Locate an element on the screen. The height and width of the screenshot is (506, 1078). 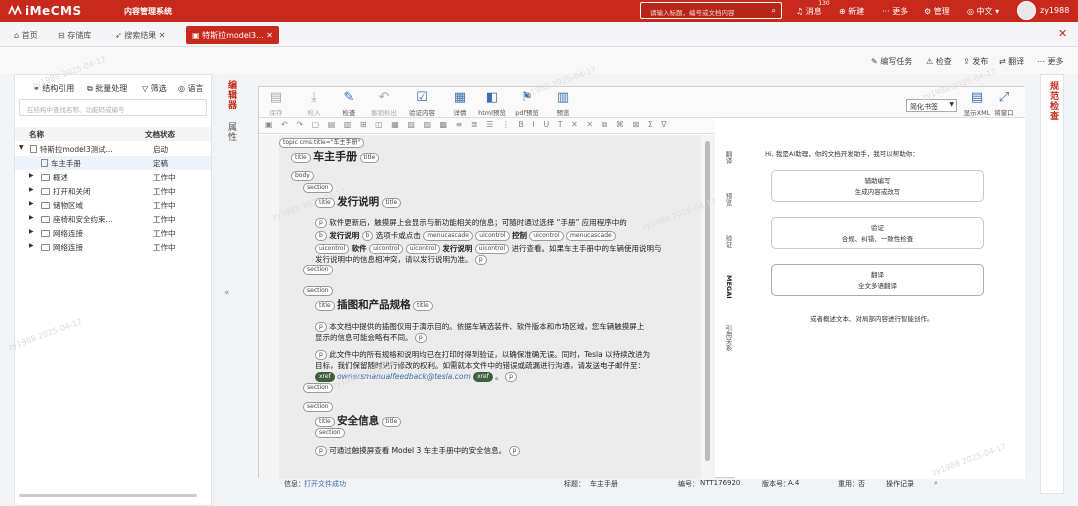
tree-row: ▶ 概述 工作中 is located at coordinates (113, 177).